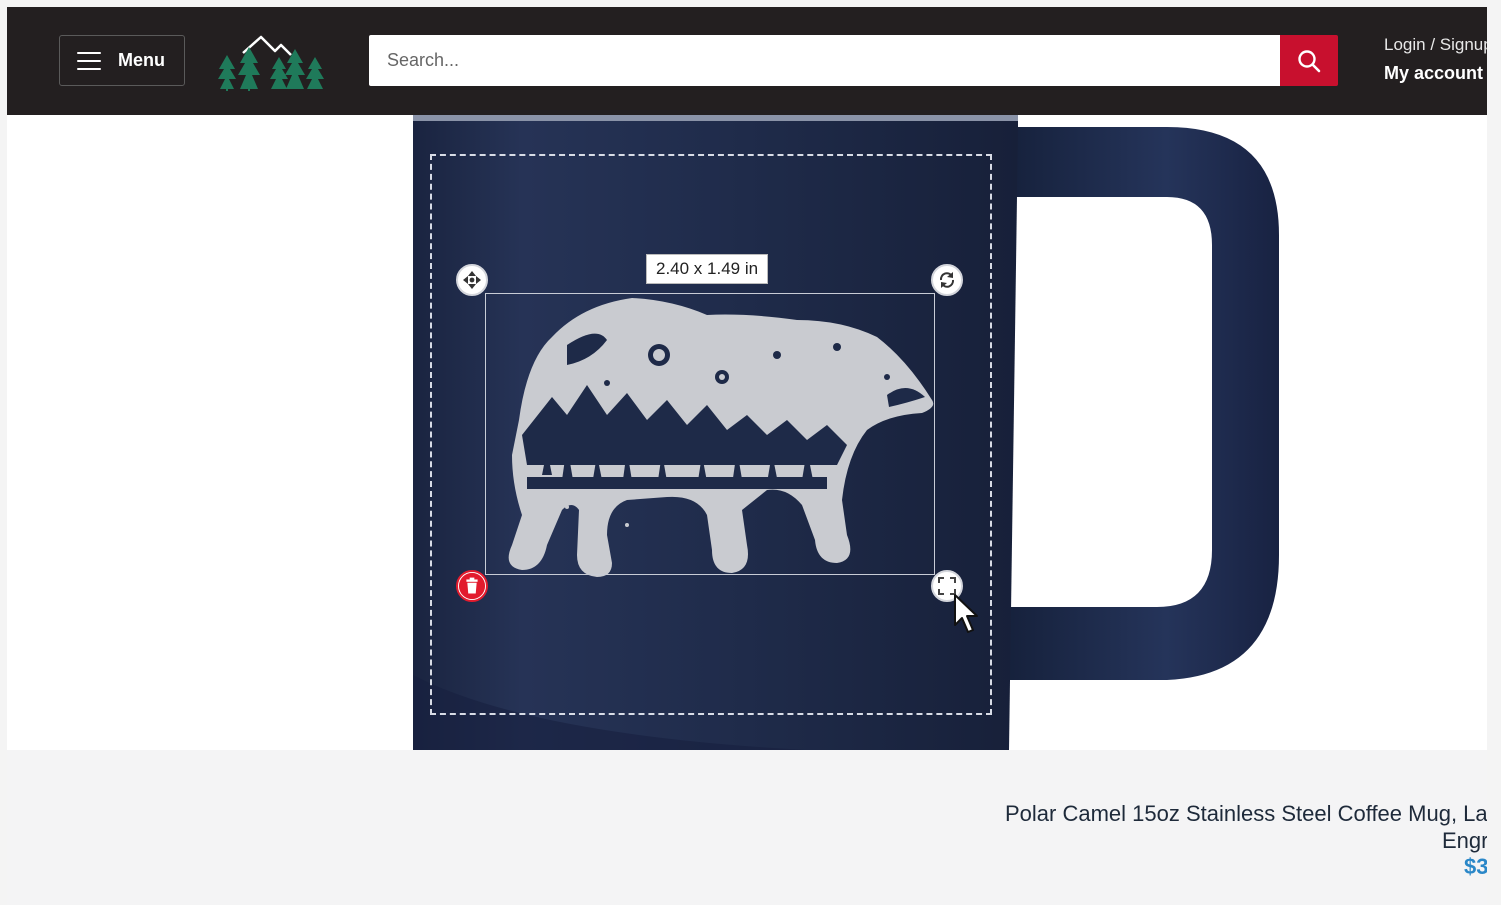  Describe the element at coordinates (141, 60) in the screenshot. I see `menu-label: Menu` at that location.